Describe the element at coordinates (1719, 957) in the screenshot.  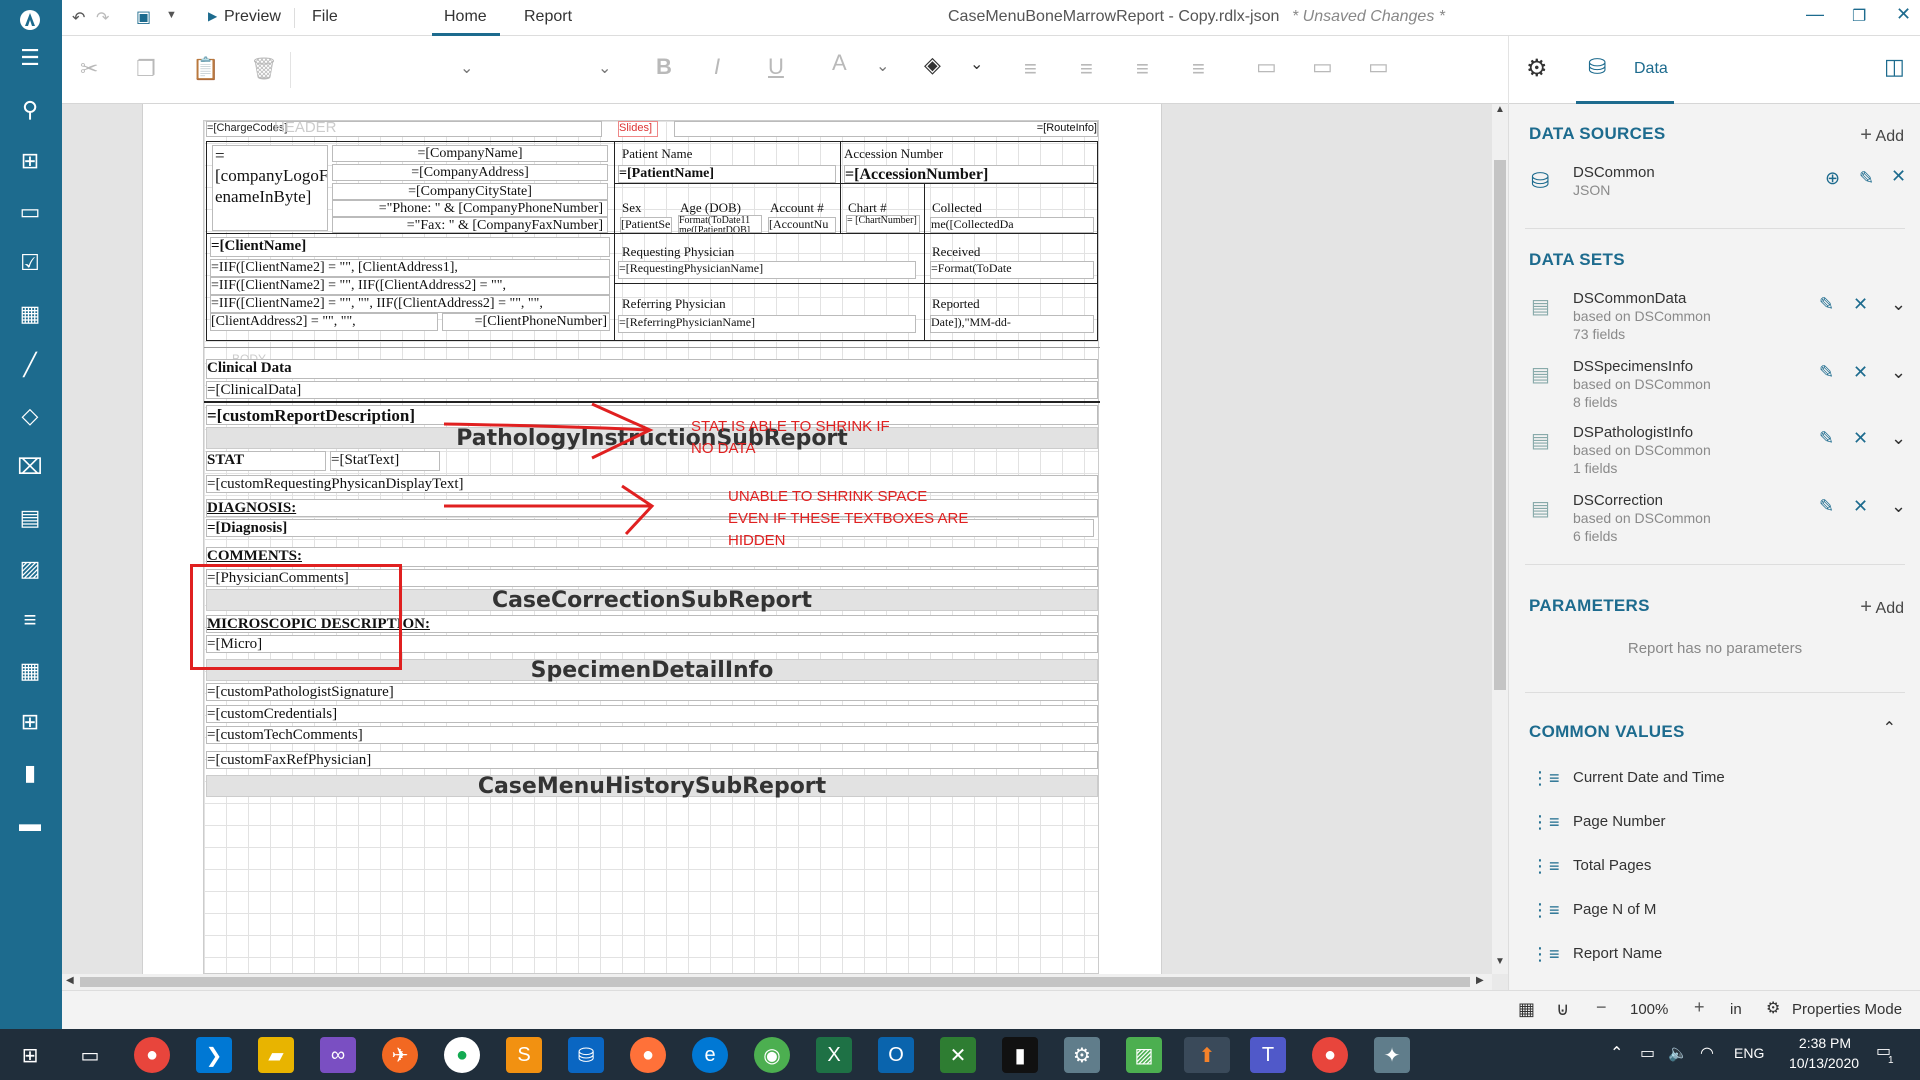
I see `common-value-item: ⋮≡ Report Name` at that location.